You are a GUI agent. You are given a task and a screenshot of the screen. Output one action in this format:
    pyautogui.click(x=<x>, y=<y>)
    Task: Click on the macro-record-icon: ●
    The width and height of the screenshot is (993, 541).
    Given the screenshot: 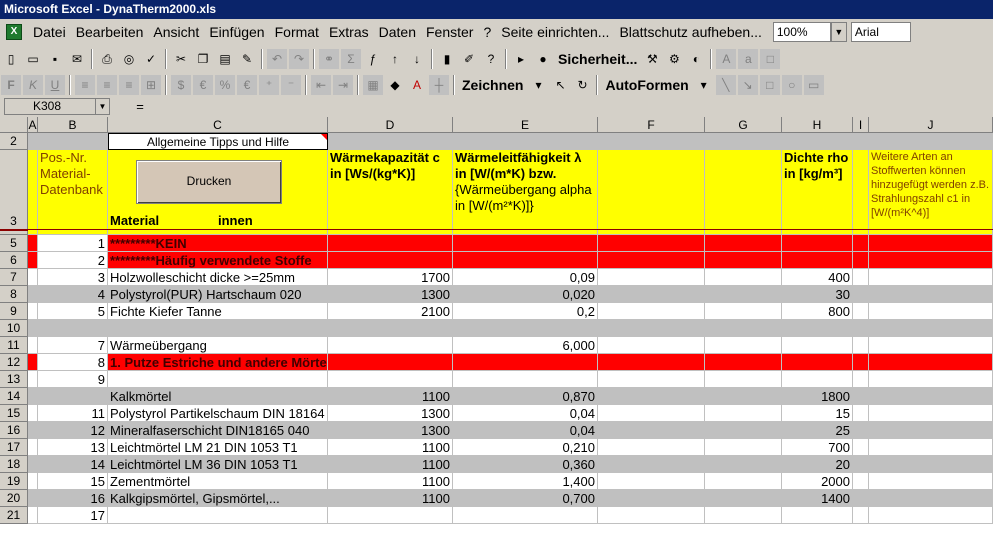 What is the action you would take?
    pyautogui.click(x=543, y=59)
    